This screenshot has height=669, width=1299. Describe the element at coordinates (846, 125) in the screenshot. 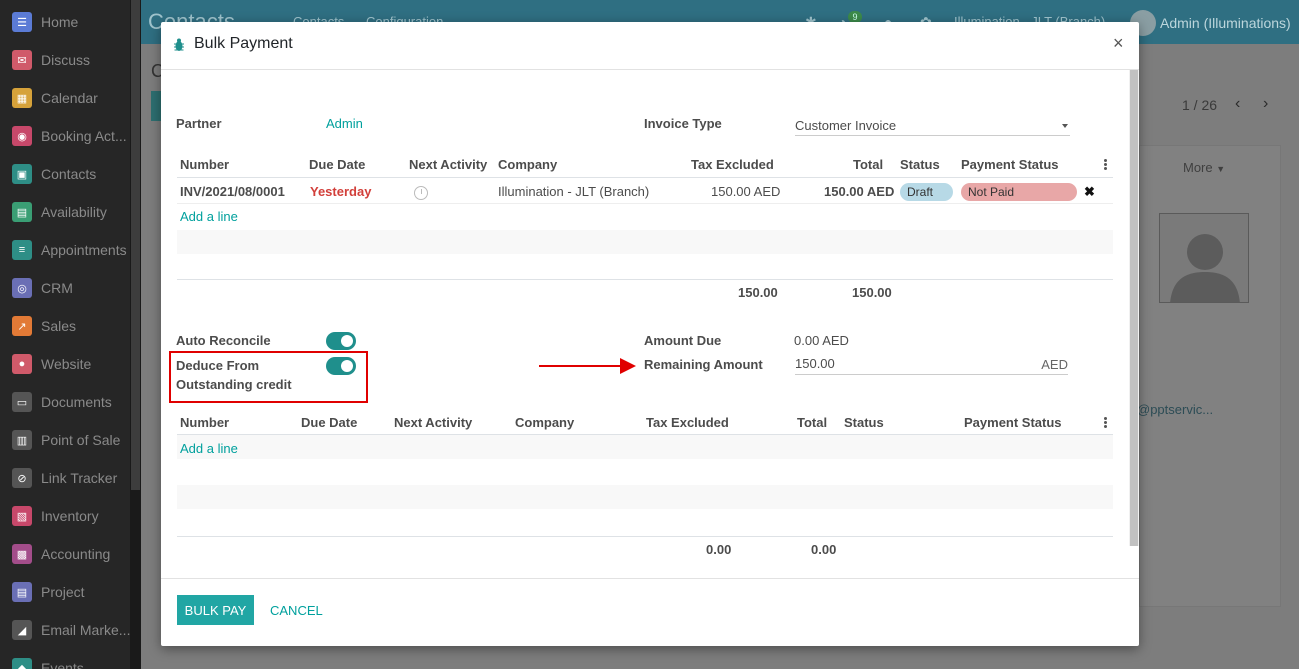

I see `invoice-type-value: Customer Invoice` at that location.